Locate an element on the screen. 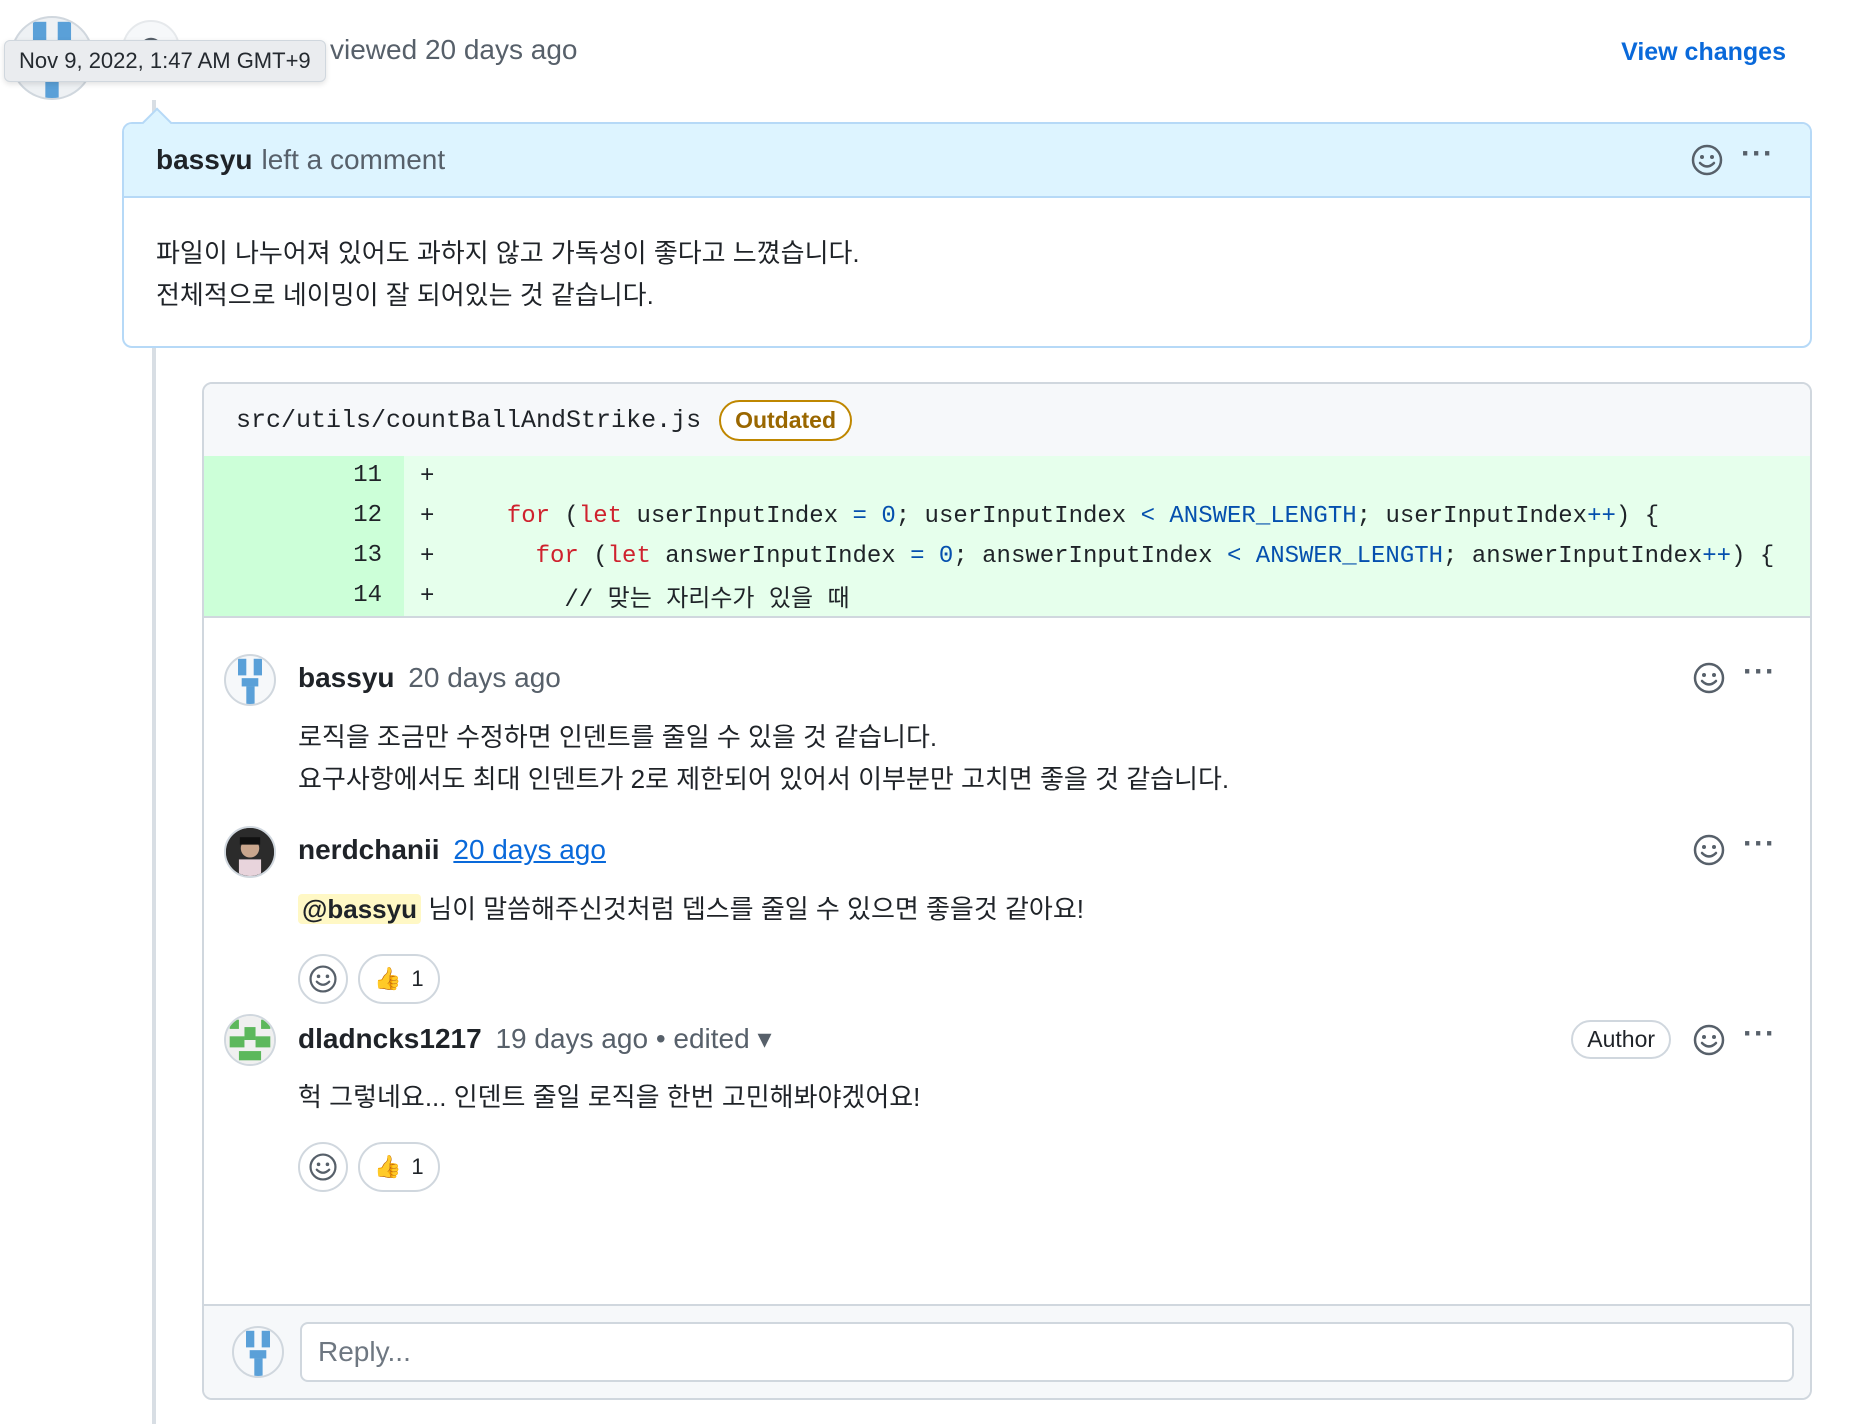 This screenshot has width=1854, height=1424. comment-body-line: 로직을 조금만 수정하면 인덴트를 줄일 수 있을 것 같습니다. is located at coordinates (618, 737).